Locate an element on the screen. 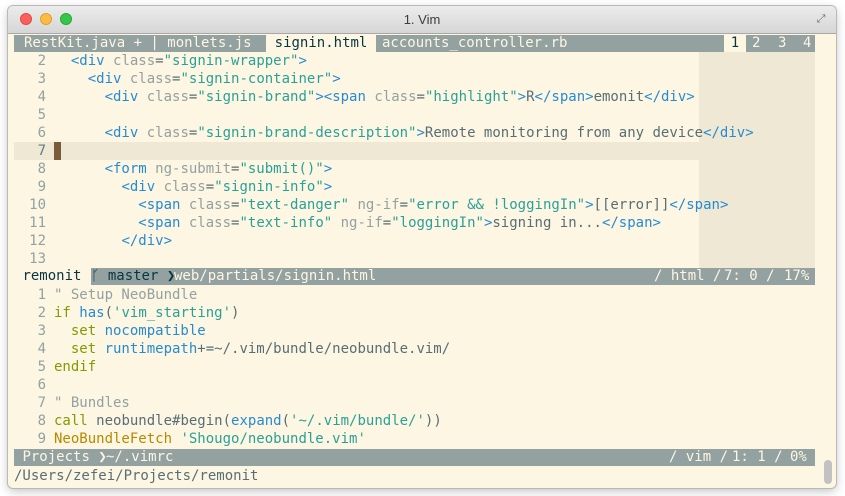 This screenshot has height=496, width=845. code-text: <div class="signin-wrapper"> is located at coordinates (180, 61).